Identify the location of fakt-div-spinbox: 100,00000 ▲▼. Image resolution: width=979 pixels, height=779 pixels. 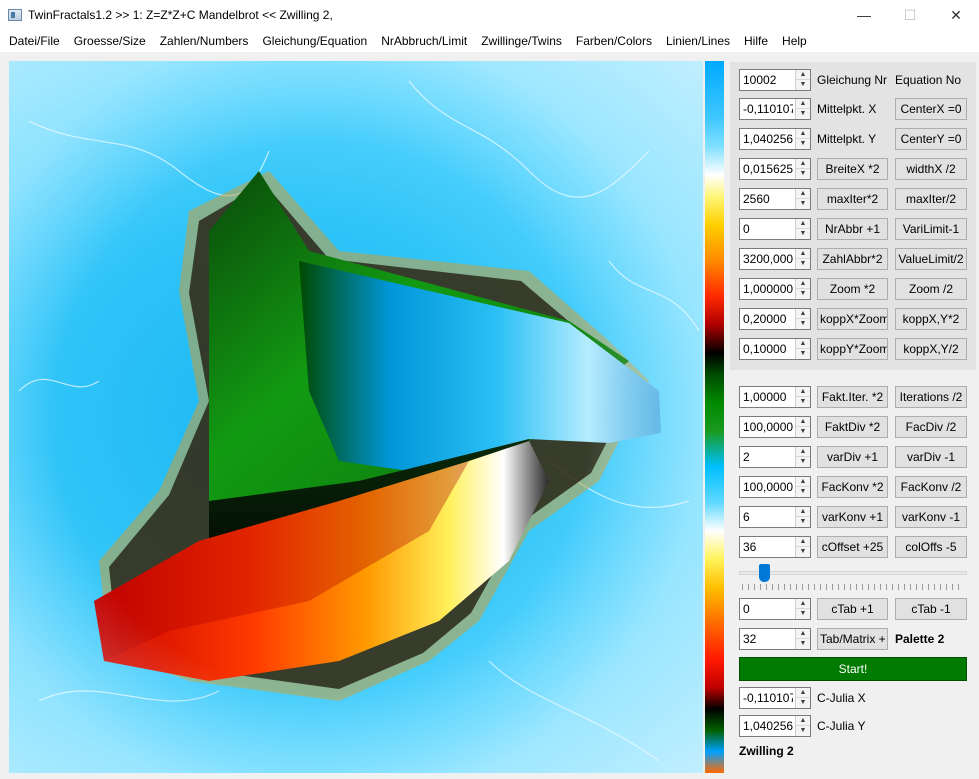
(775, 427).